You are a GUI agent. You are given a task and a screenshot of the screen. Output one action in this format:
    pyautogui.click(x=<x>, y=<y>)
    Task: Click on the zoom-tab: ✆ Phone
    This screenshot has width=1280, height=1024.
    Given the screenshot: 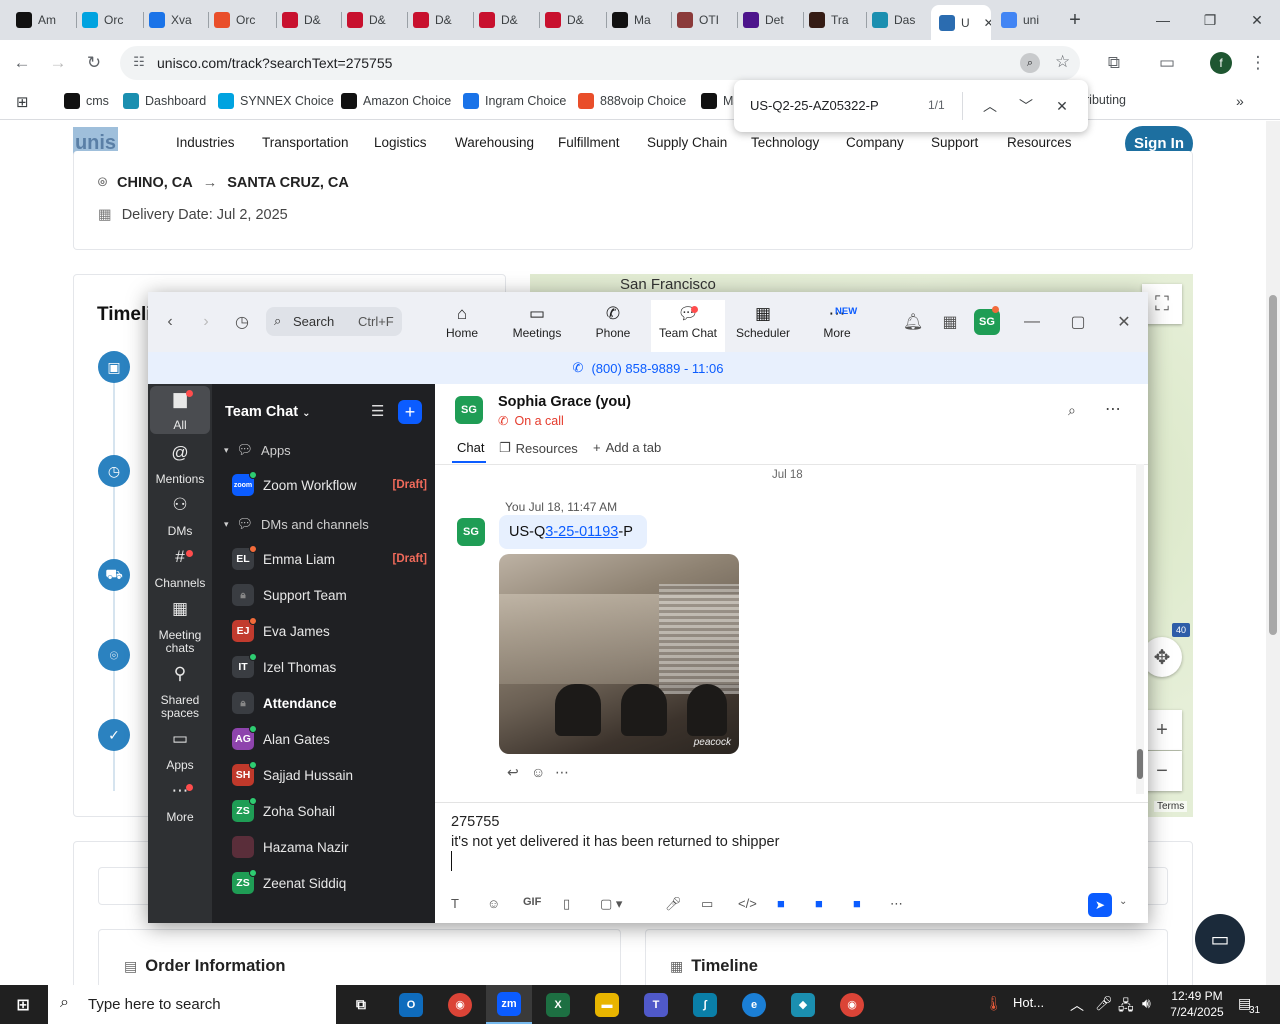 What is the action you would take?
    pyautogui.click(x=613, y=326)
    